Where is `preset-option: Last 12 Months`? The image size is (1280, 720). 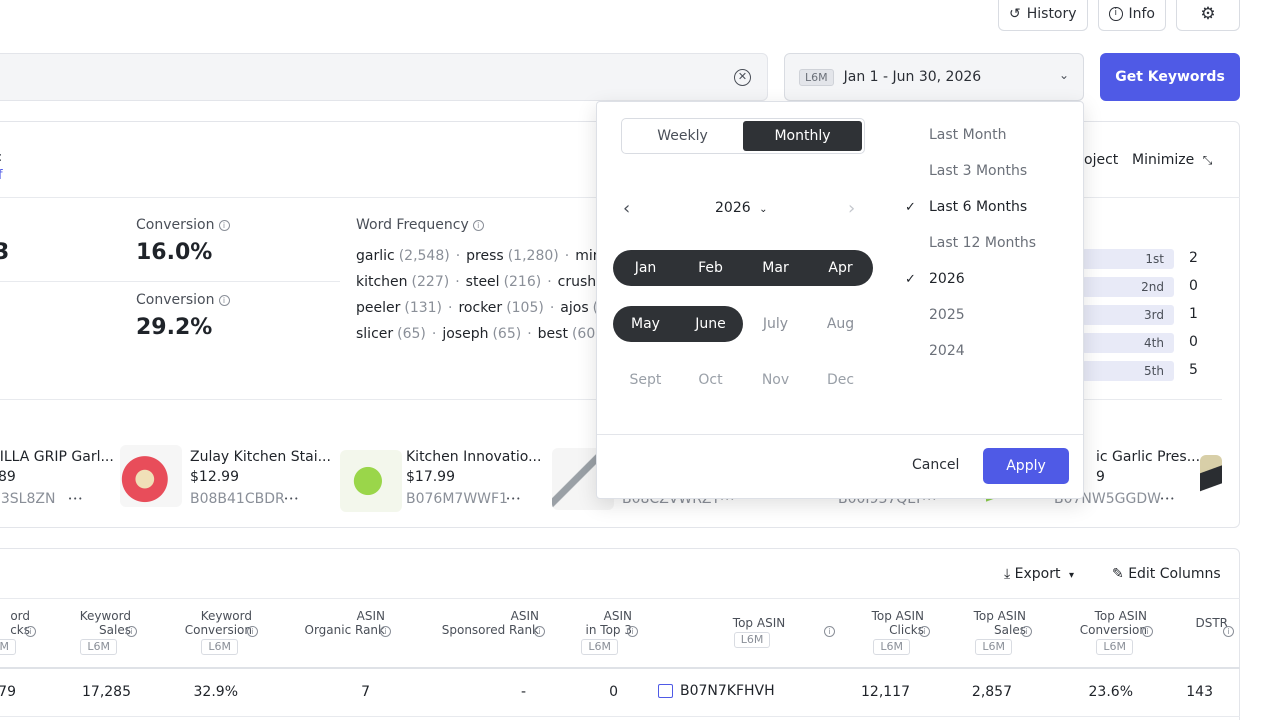 preset-option: Last 12 Months is located at coordinates (982, 243).